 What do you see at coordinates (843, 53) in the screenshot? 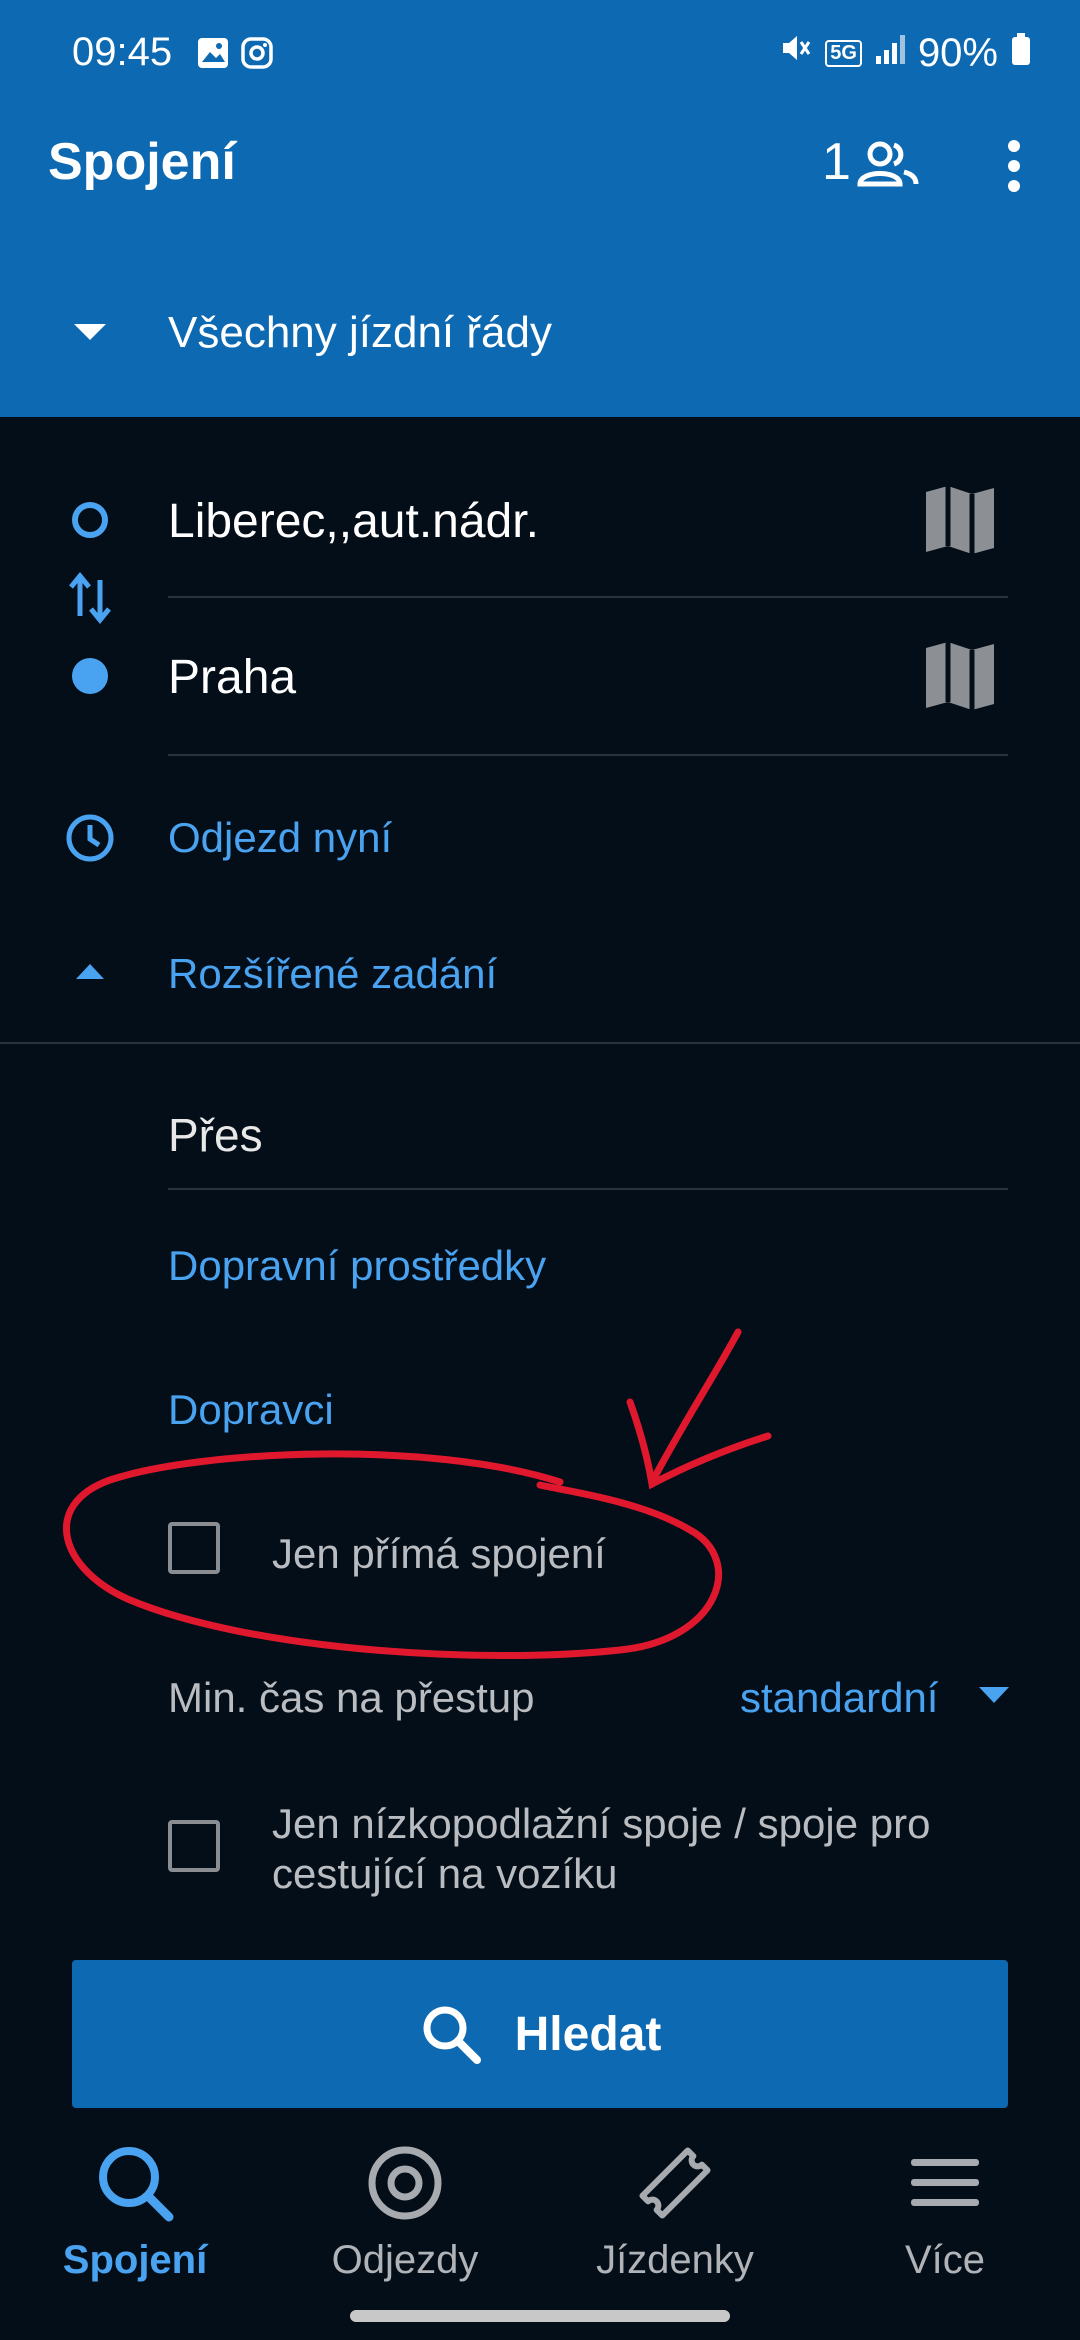
I see `network-5g-icon: 5G` at bounding box center [843, 53].